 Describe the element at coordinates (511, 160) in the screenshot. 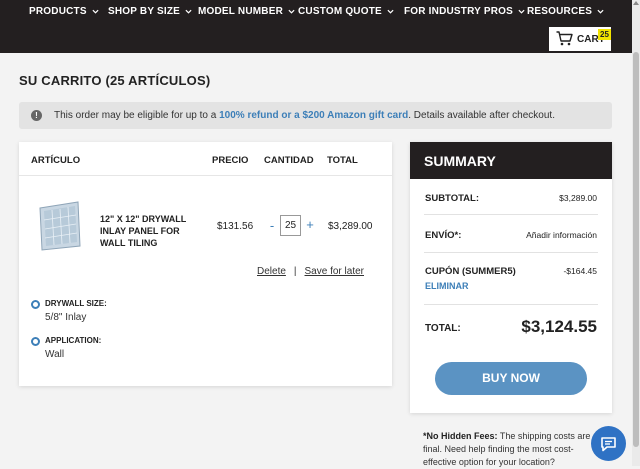

I see `summary-header: SUMMARY` at that location.